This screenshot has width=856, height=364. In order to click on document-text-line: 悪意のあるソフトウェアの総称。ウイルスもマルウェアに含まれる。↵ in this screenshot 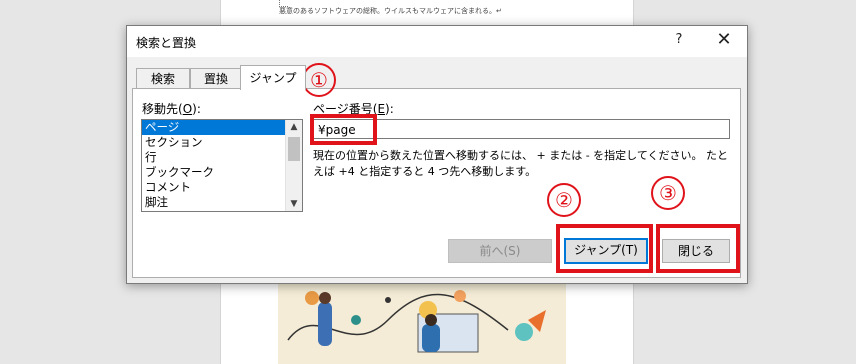, I will do `click(390, 11)`.